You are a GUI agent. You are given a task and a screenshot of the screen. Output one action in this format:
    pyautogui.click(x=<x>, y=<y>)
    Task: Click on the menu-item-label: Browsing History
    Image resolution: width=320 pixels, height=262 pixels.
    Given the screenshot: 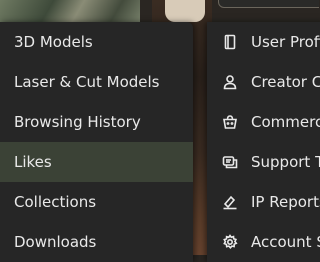 What is the action you would take?
    pyautogui.click(x=77, y=122)
    